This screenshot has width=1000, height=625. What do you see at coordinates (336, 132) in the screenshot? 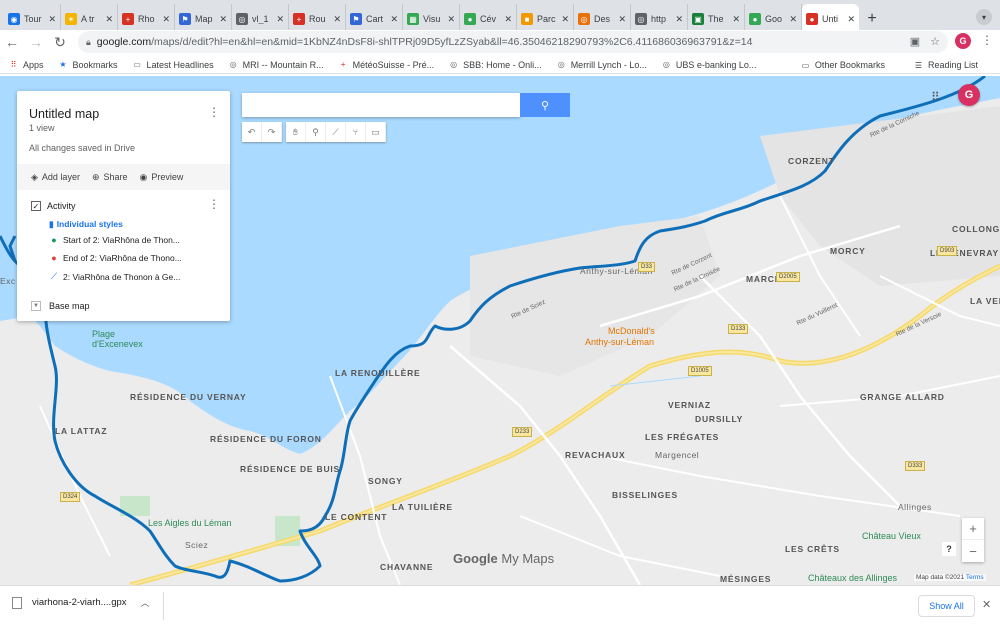
I see `draw-line-icon: ⟋` at bounding box center [336, 132].